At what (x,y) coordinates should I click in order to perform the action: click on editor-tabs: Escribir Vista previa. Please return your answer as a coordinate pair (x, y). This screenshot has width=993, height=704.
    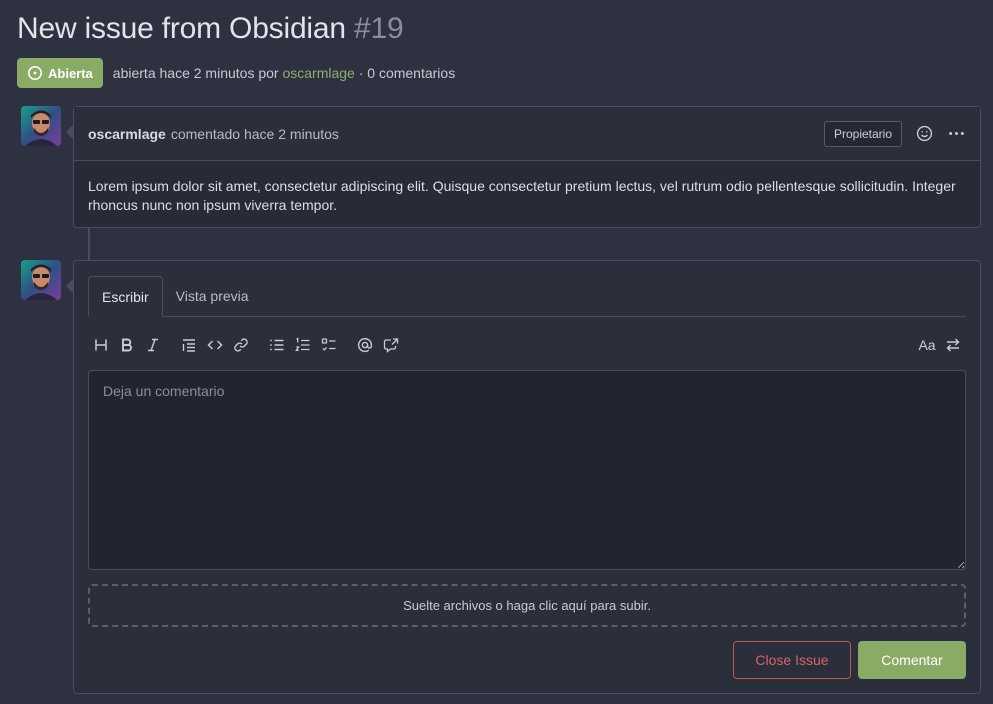
    Looking at the image, I should click on (527, 296).